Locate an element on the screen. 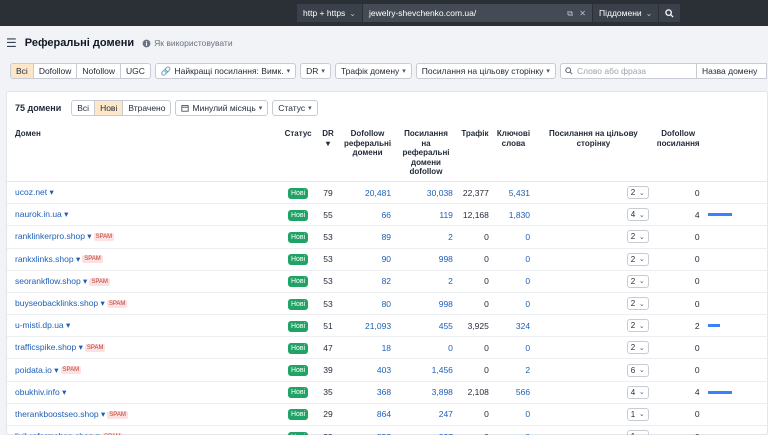 Image resolution: width=768 pixels, height=435 pixels. period-dropdown: Минулий місяць ▾ is located at coordinates (222, 108).